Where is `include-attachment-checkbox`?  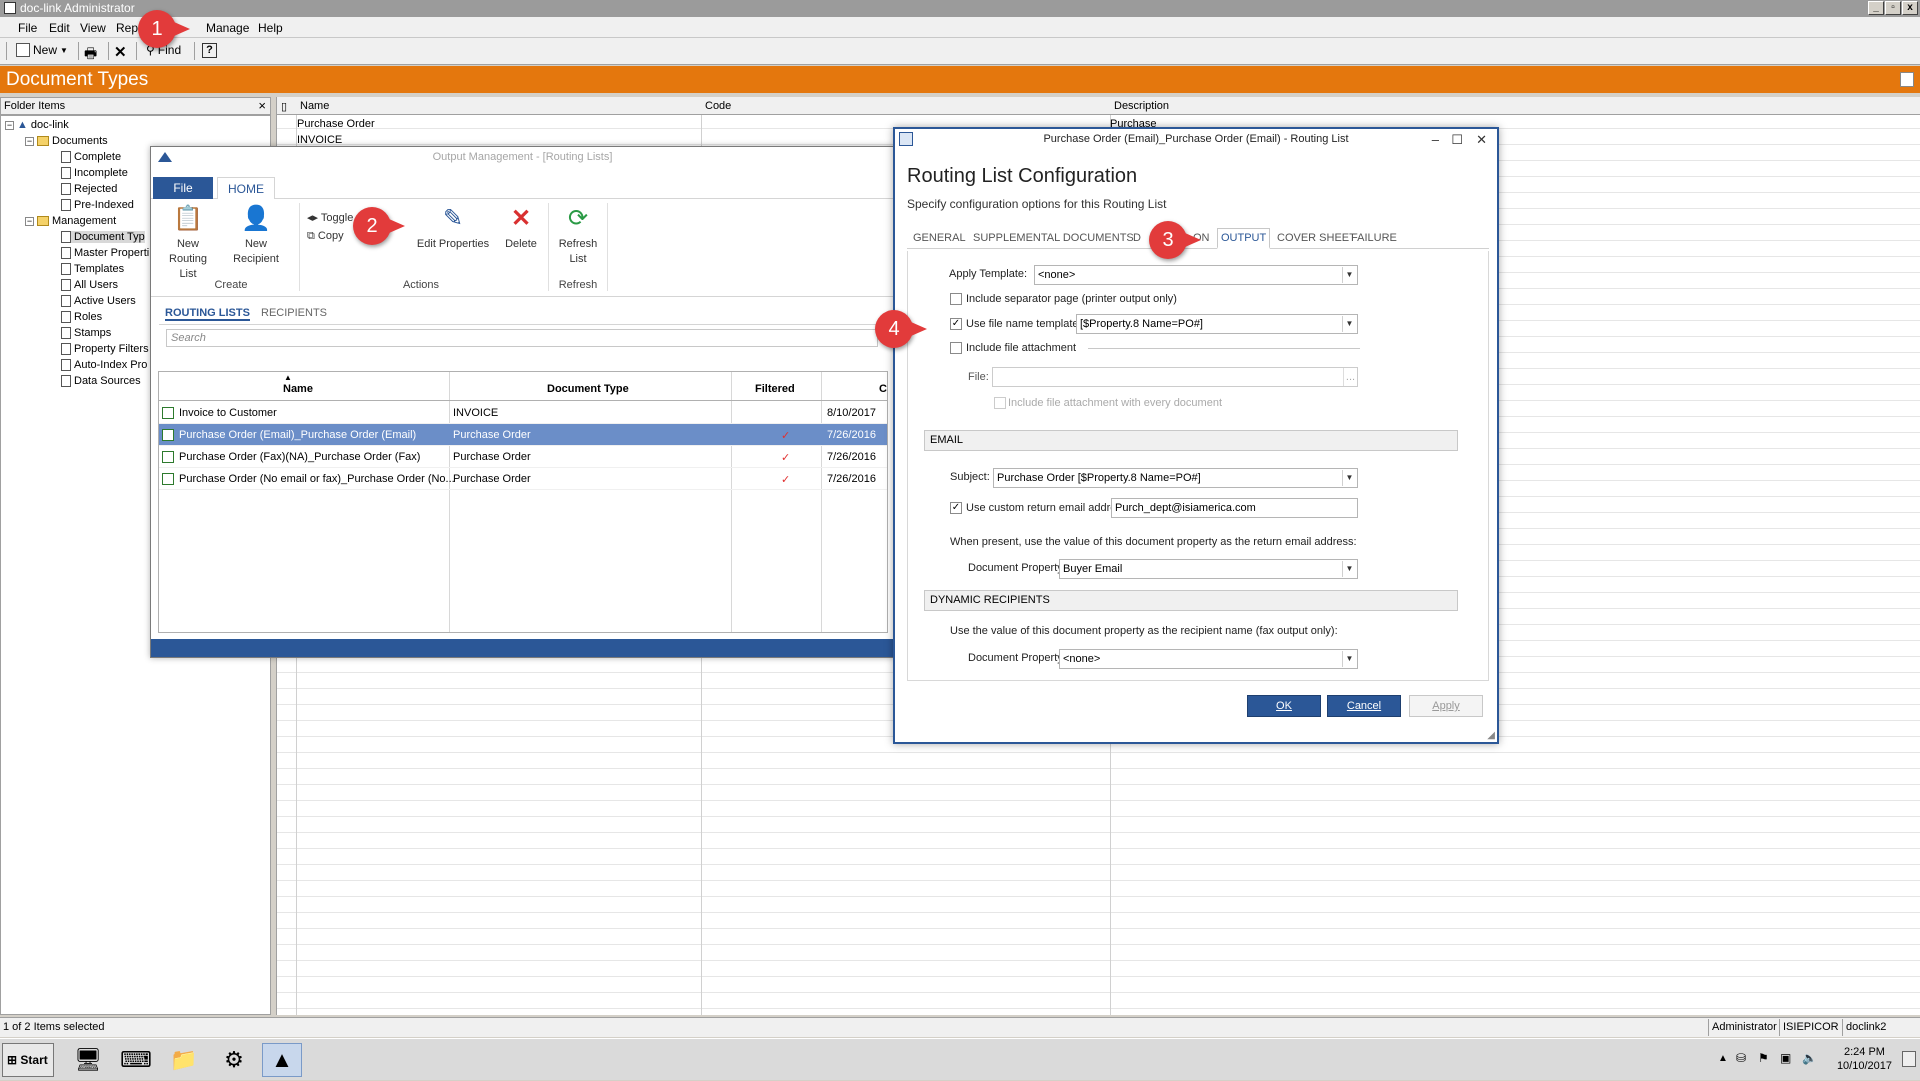 include-attachment-checkbox is located at coordinates (956, 348).